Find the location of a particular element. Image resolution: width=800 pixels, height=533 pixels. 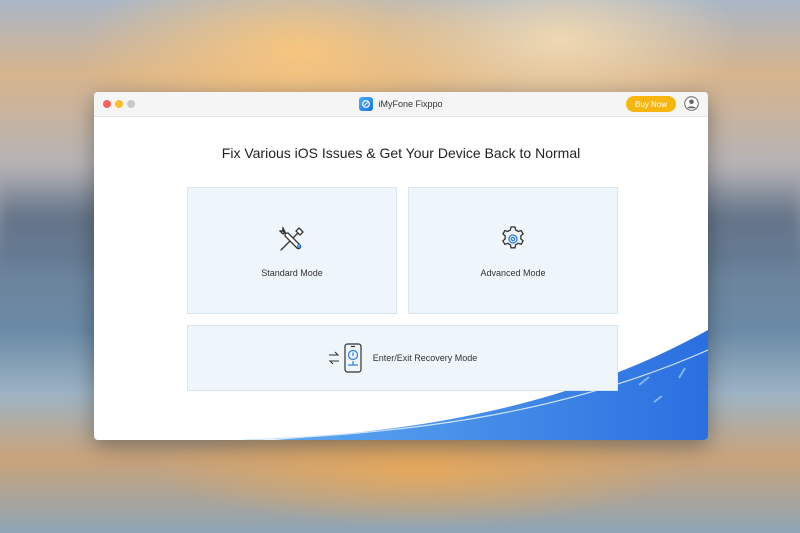

recovery-mode-label: Enter/Exit Recovery Mode is located at coordinates (425, 358).